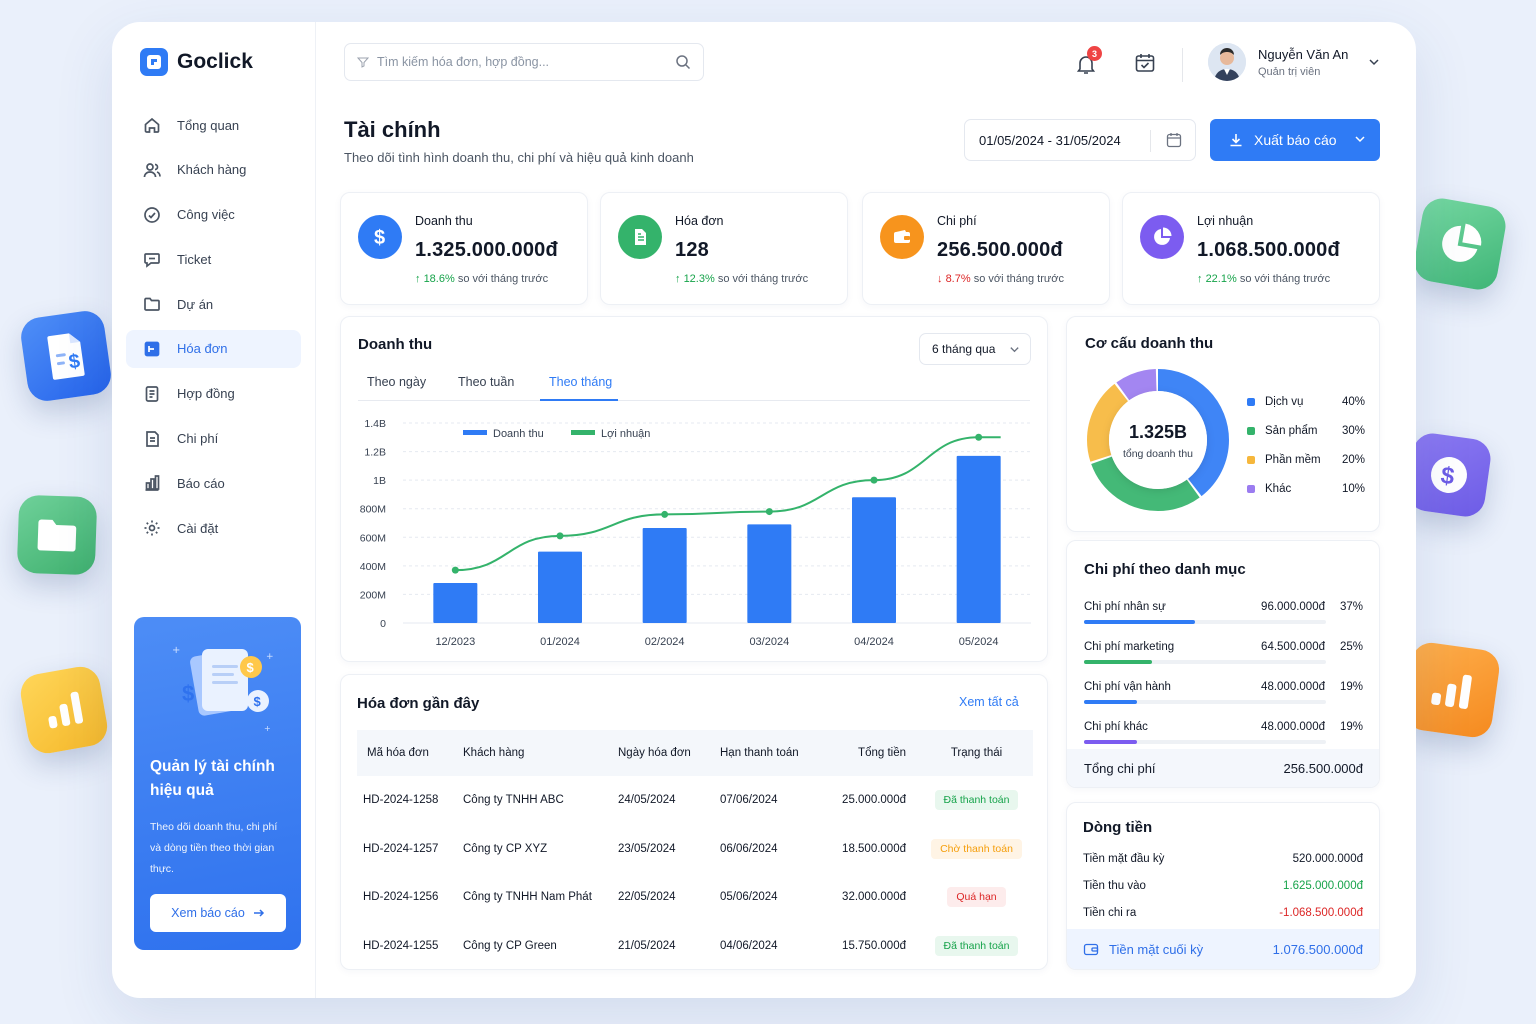  What do you see at coordinates (213, 62) in the screenshot?
I see `brand: Goclick` at bounding box center [213, 62].